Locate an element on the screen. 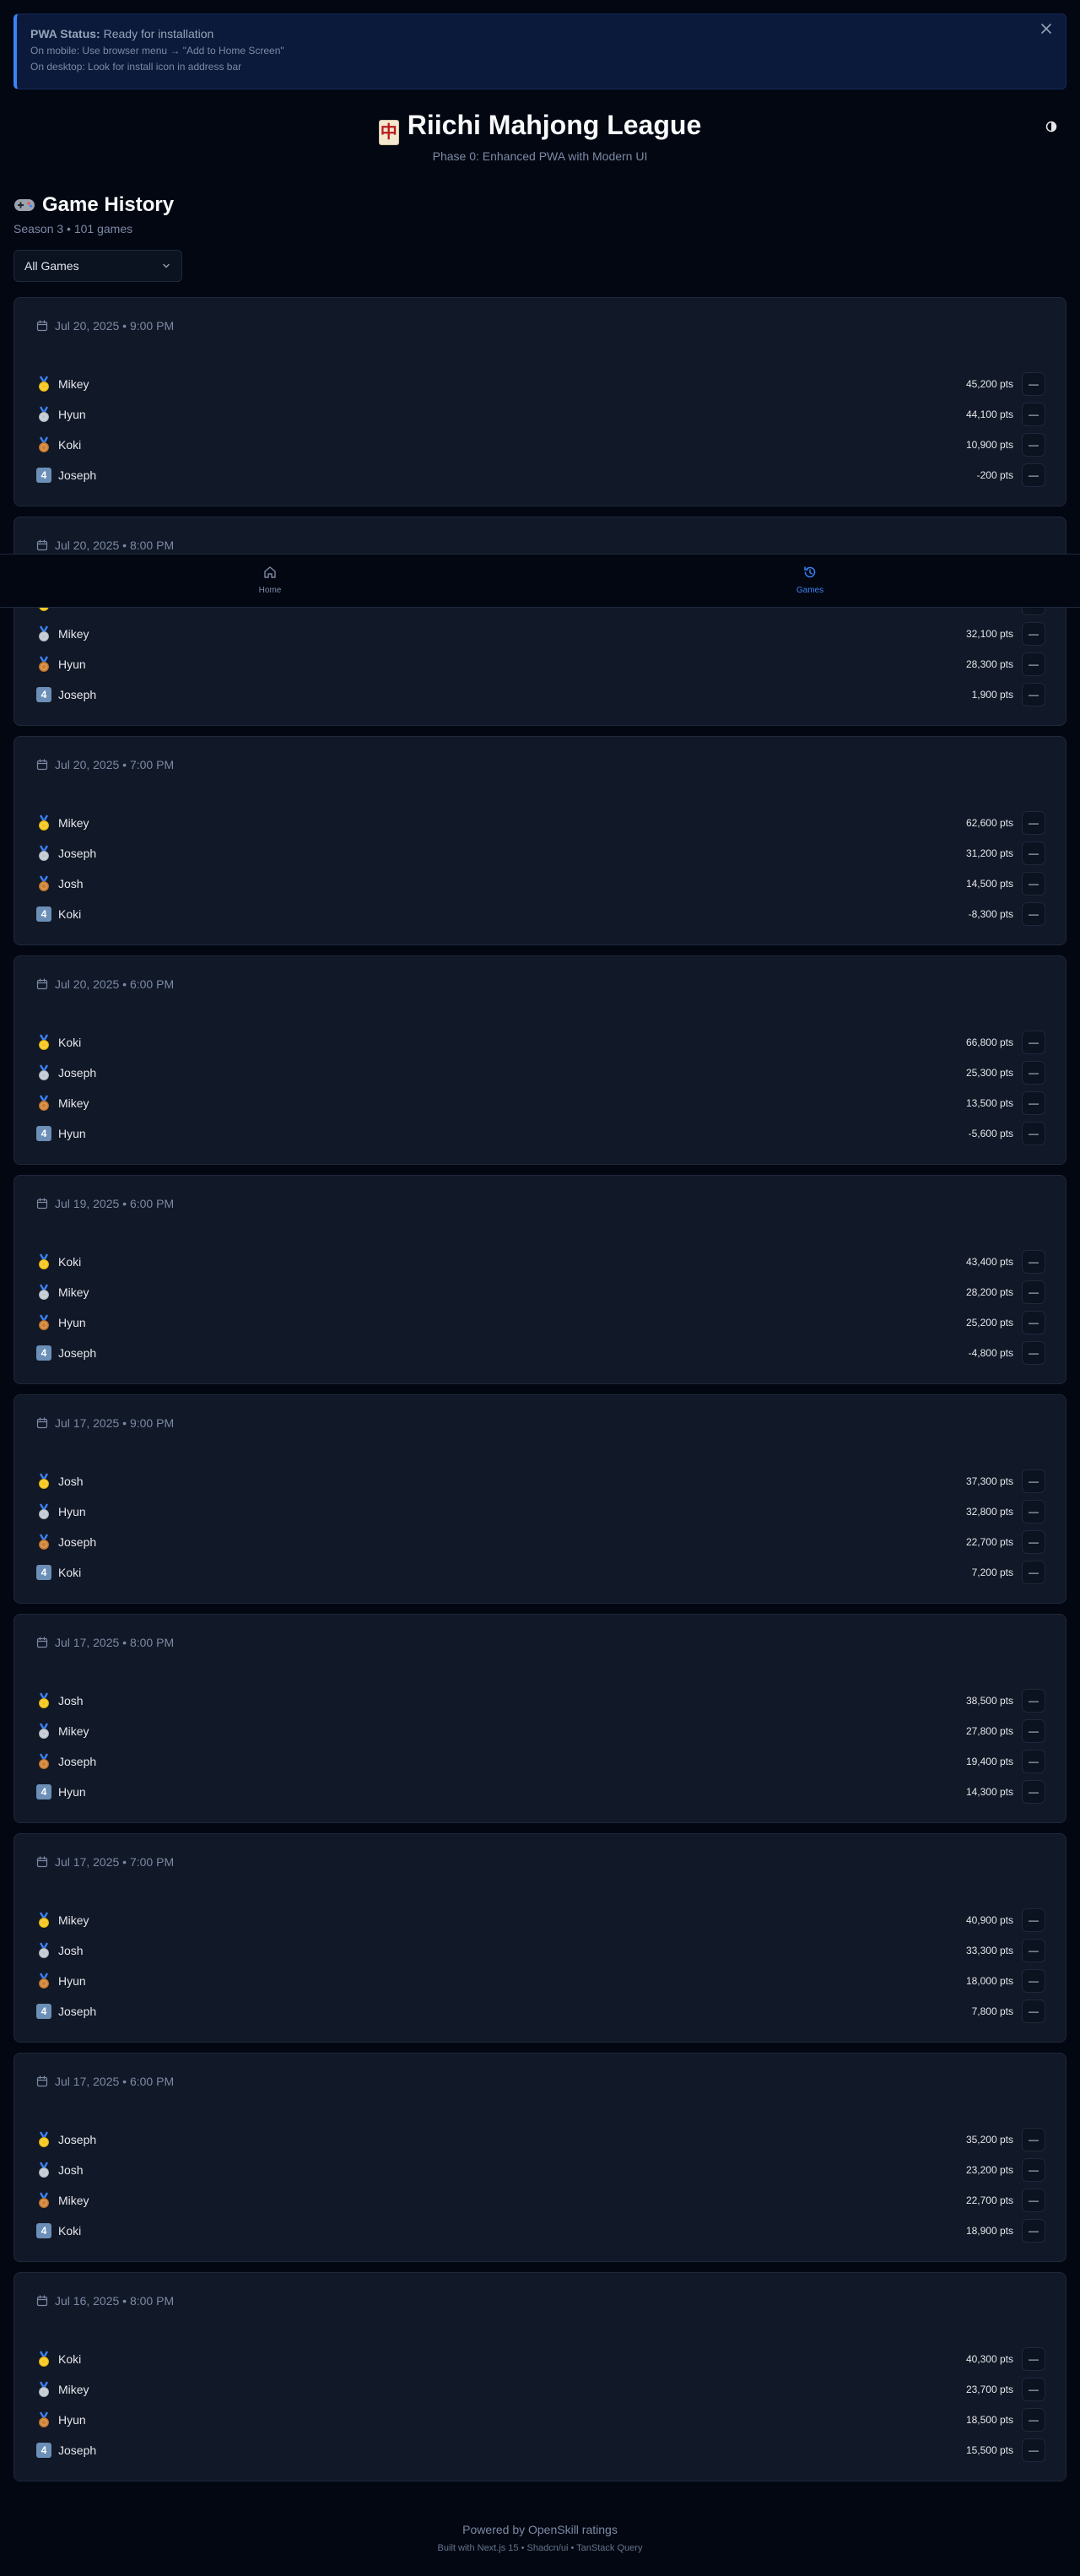 This screenshot has width=1080, height=2576. player-row: Josh 37,300 pts — is located at coordinates (540, 1481).